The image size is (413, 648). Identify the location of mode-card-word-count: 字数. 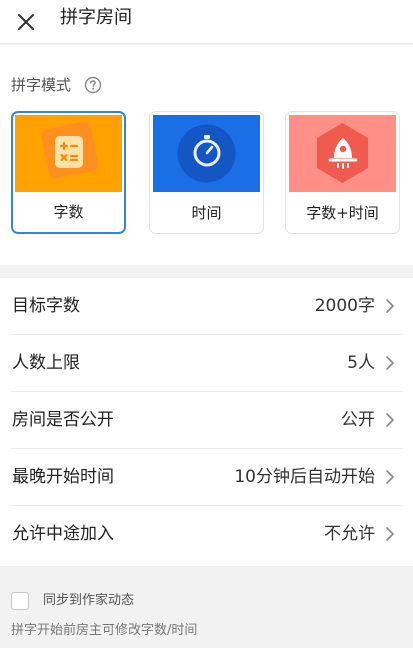
(68, 172).